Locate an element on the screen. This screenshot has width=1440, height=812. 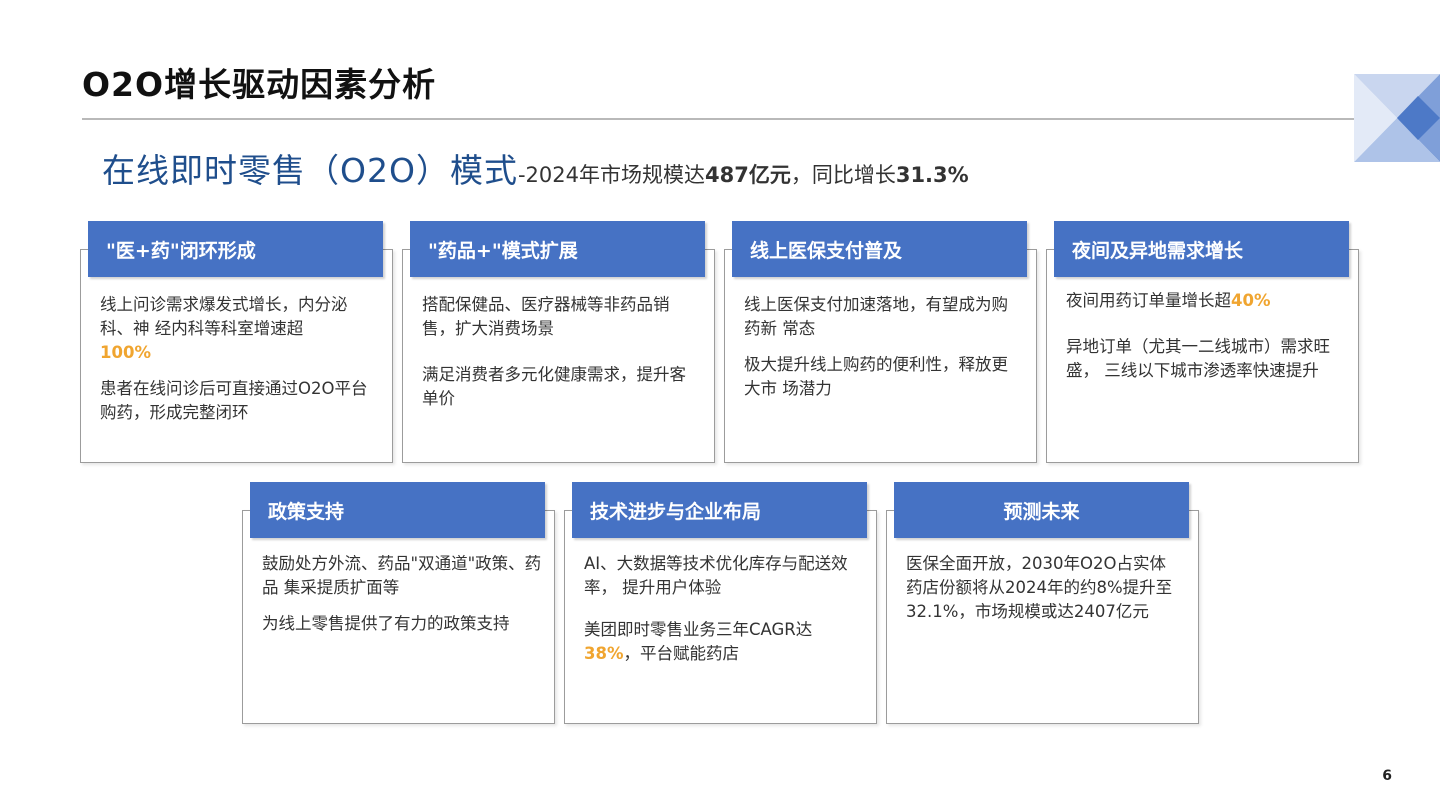
subtitle: 在线即时零售（O2O）模式-2024年市场规模达487亿元，同比增长31.3% is located at coordinates (535, 168).